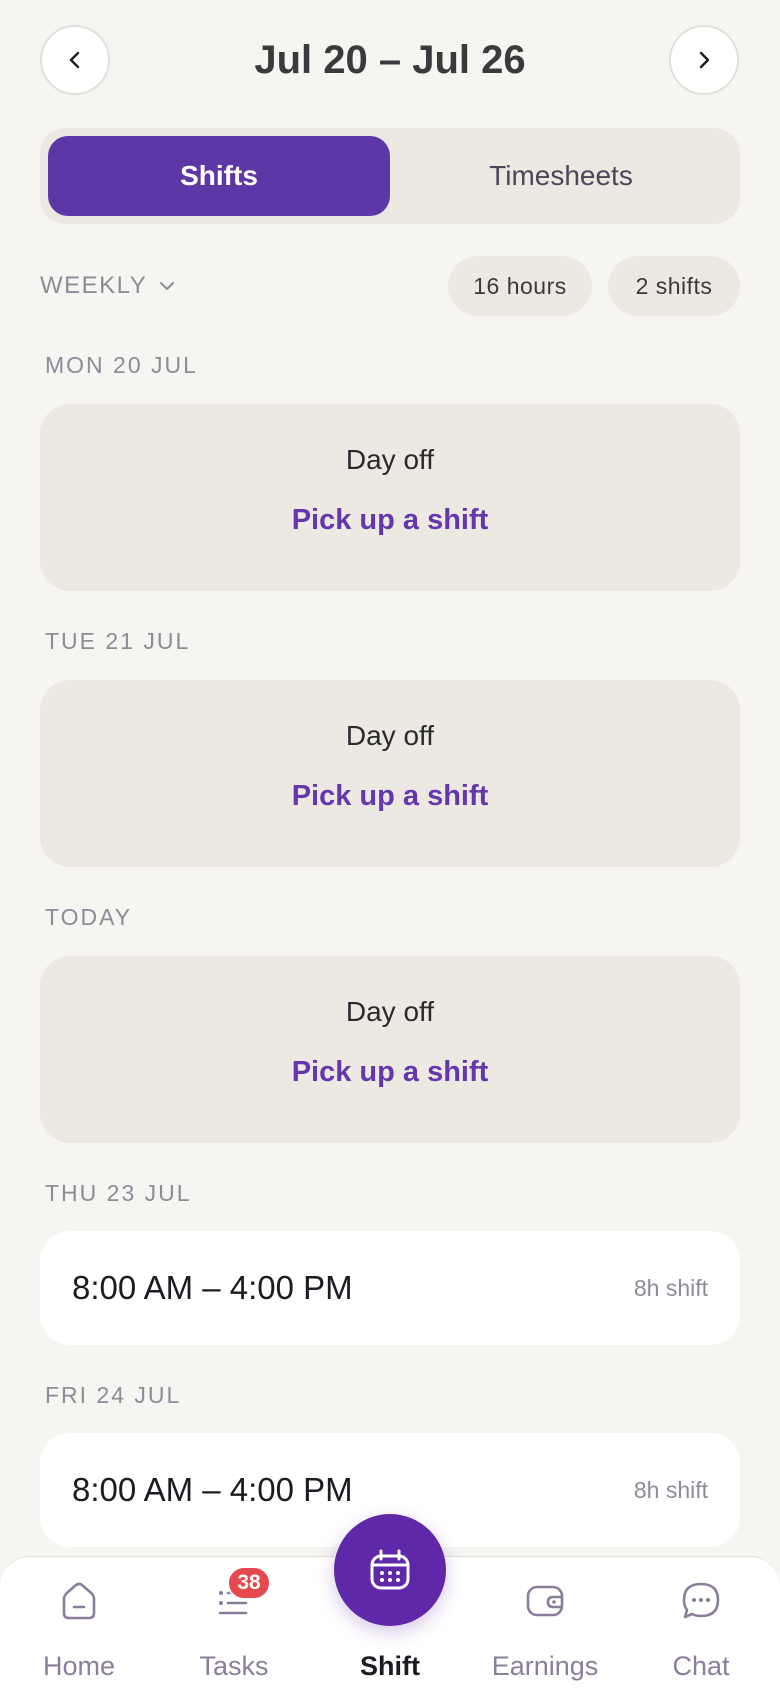  Describe the element at coordinates (118, 1193) in the screenshot. I see `day-label-thu: THU 23 JUL` at that location.